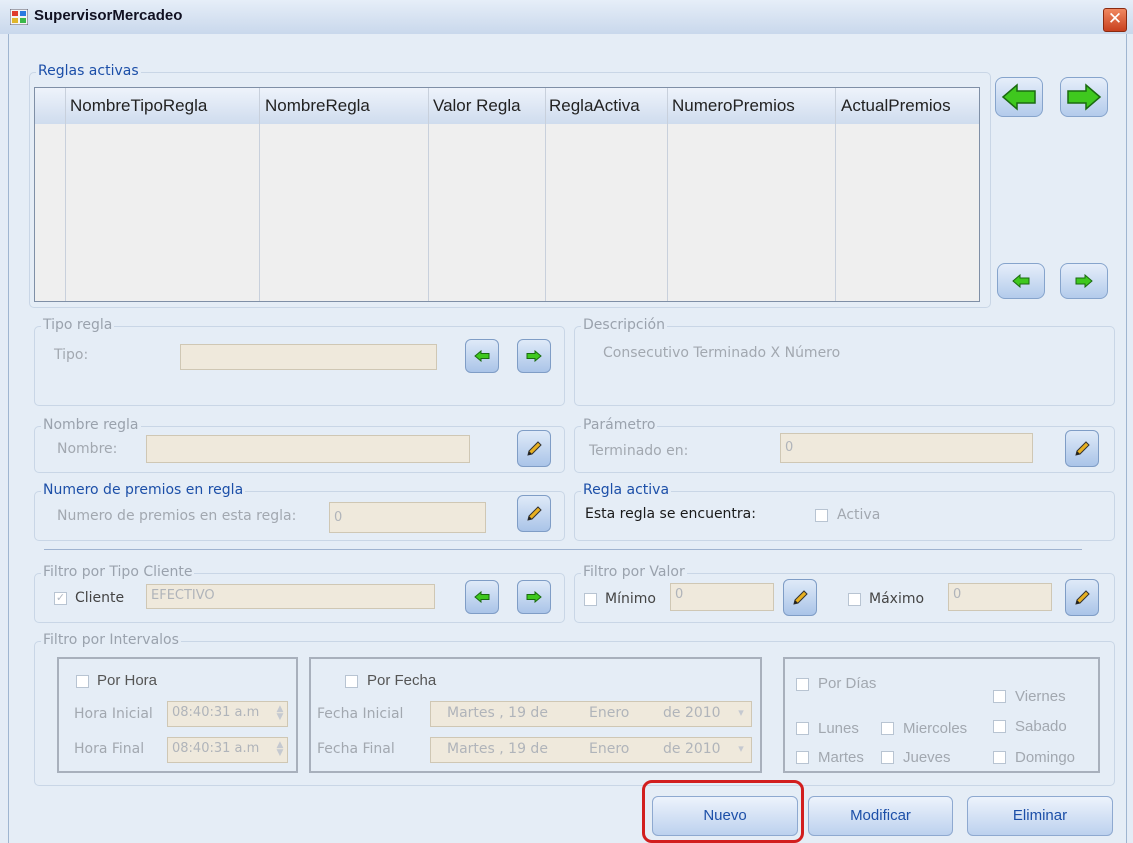 This screenshot has height=843, width=1133. Describe the element at coordinates (1041, 726) in the screenshot. I see `sabado-label: Sabado` at that location.